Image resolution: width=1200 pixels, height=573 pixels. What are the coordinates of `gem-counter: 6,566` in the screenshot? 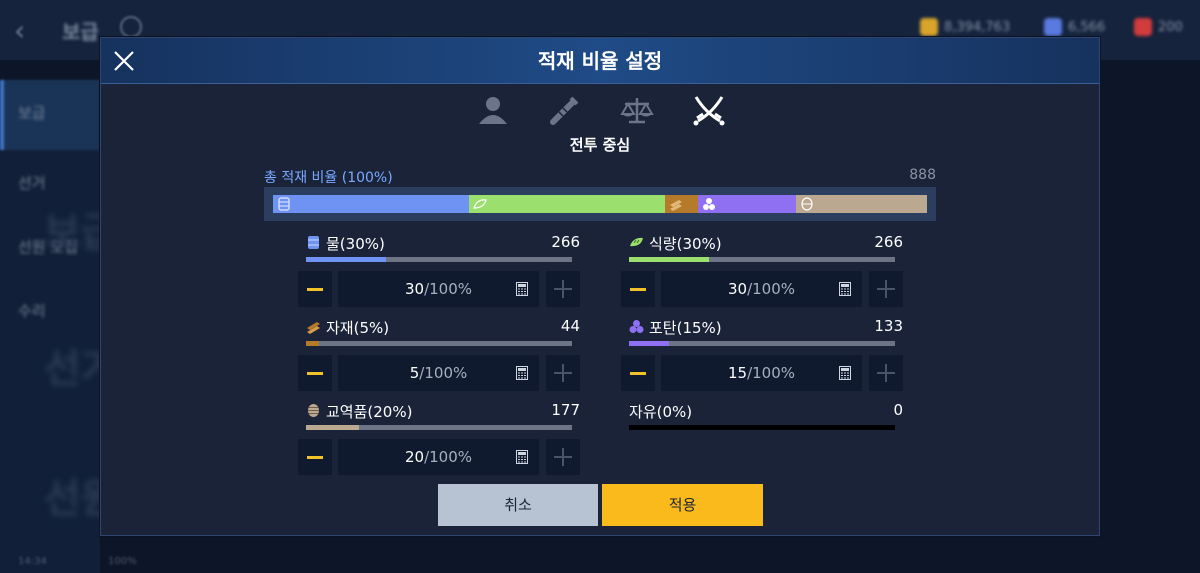 It's located at (1074, 27).